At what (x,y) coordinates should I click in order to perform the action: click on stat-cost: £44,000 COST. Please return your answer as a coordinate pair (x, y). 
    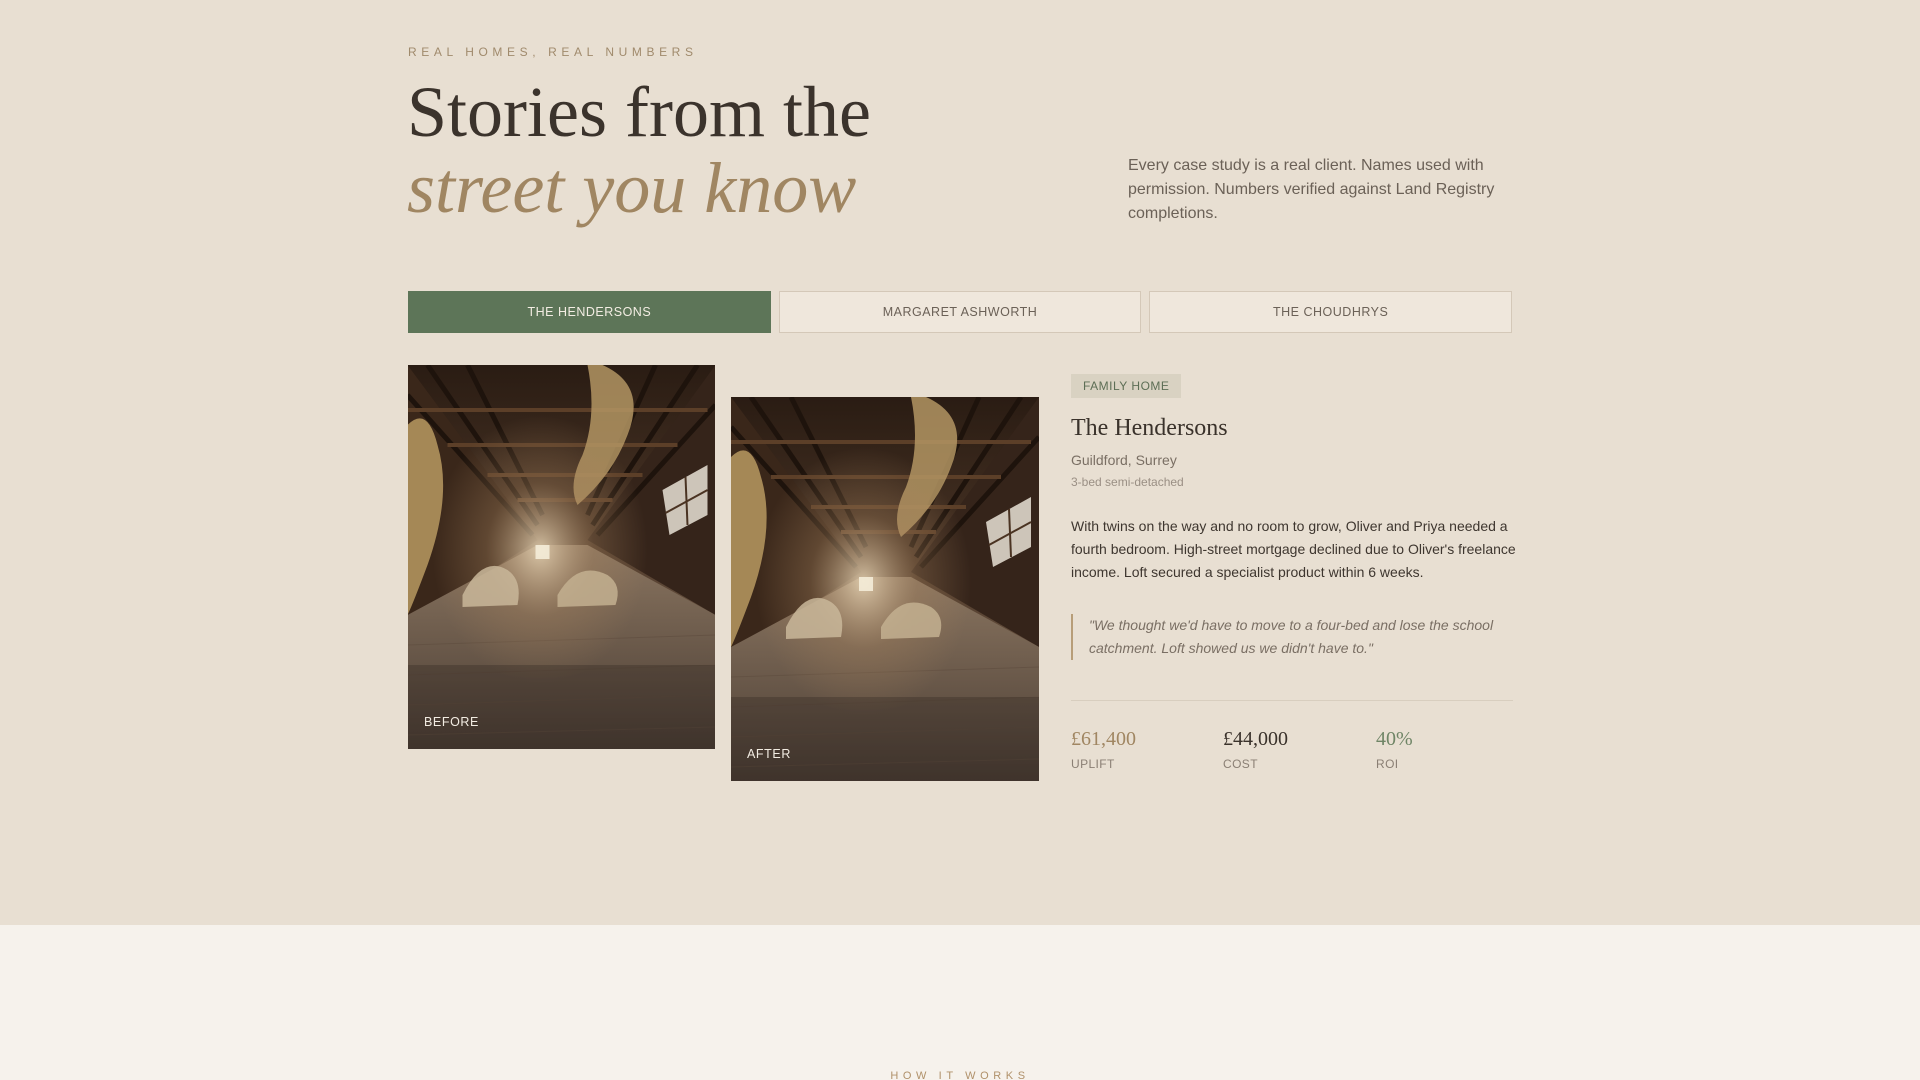
    Looking at the image, I should click on (1255, 749).